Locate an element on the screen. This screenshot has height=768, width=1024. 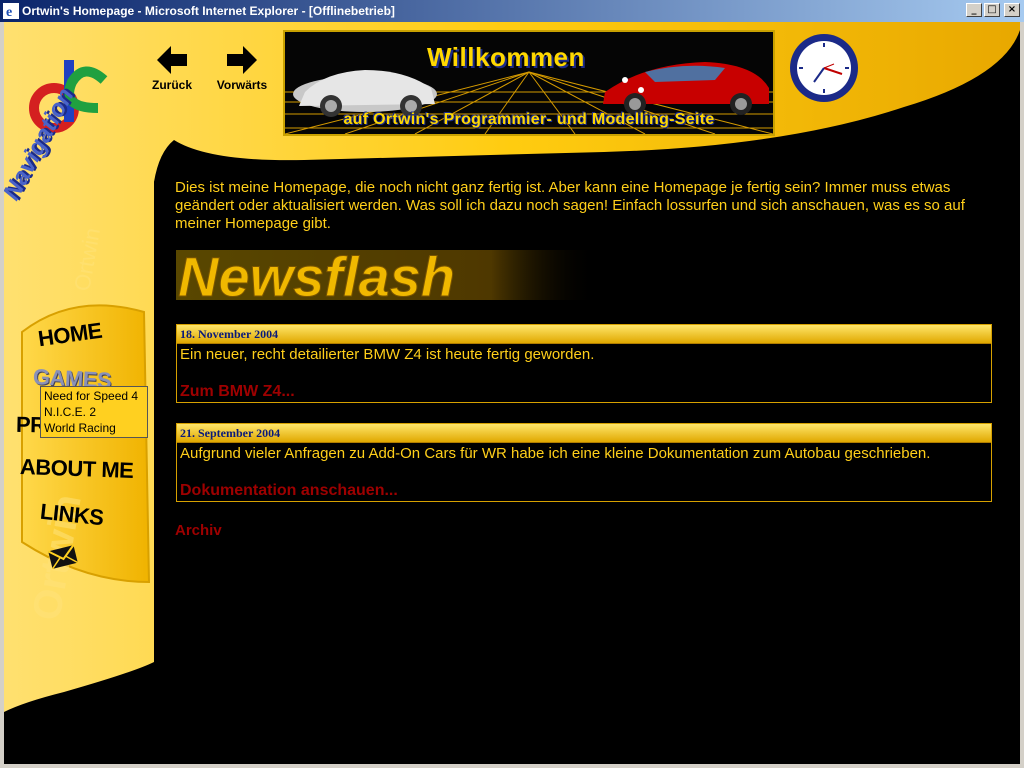
forward-button: Vorwärts is located at coordinates (242, 69).